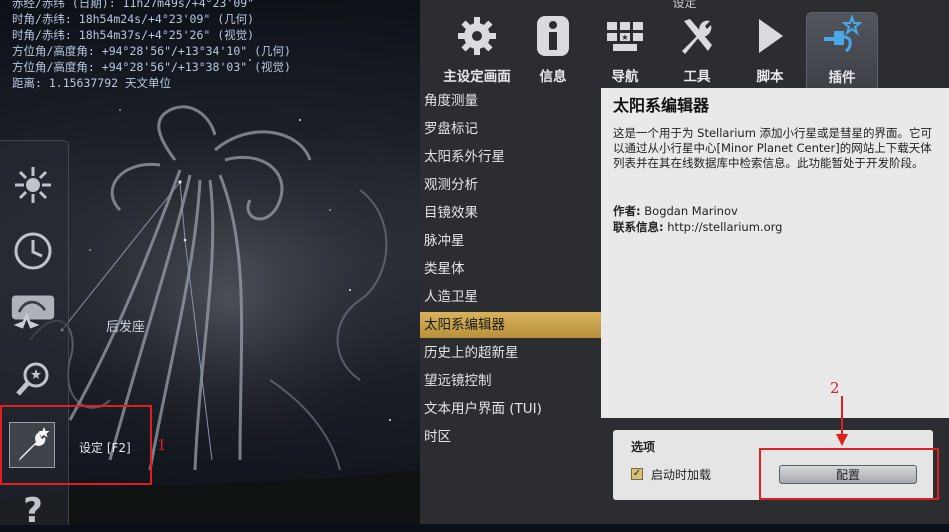 The width and height of the screenshot is (949, 532). I want to click on tab-tools: 工具, so click(697, 50).